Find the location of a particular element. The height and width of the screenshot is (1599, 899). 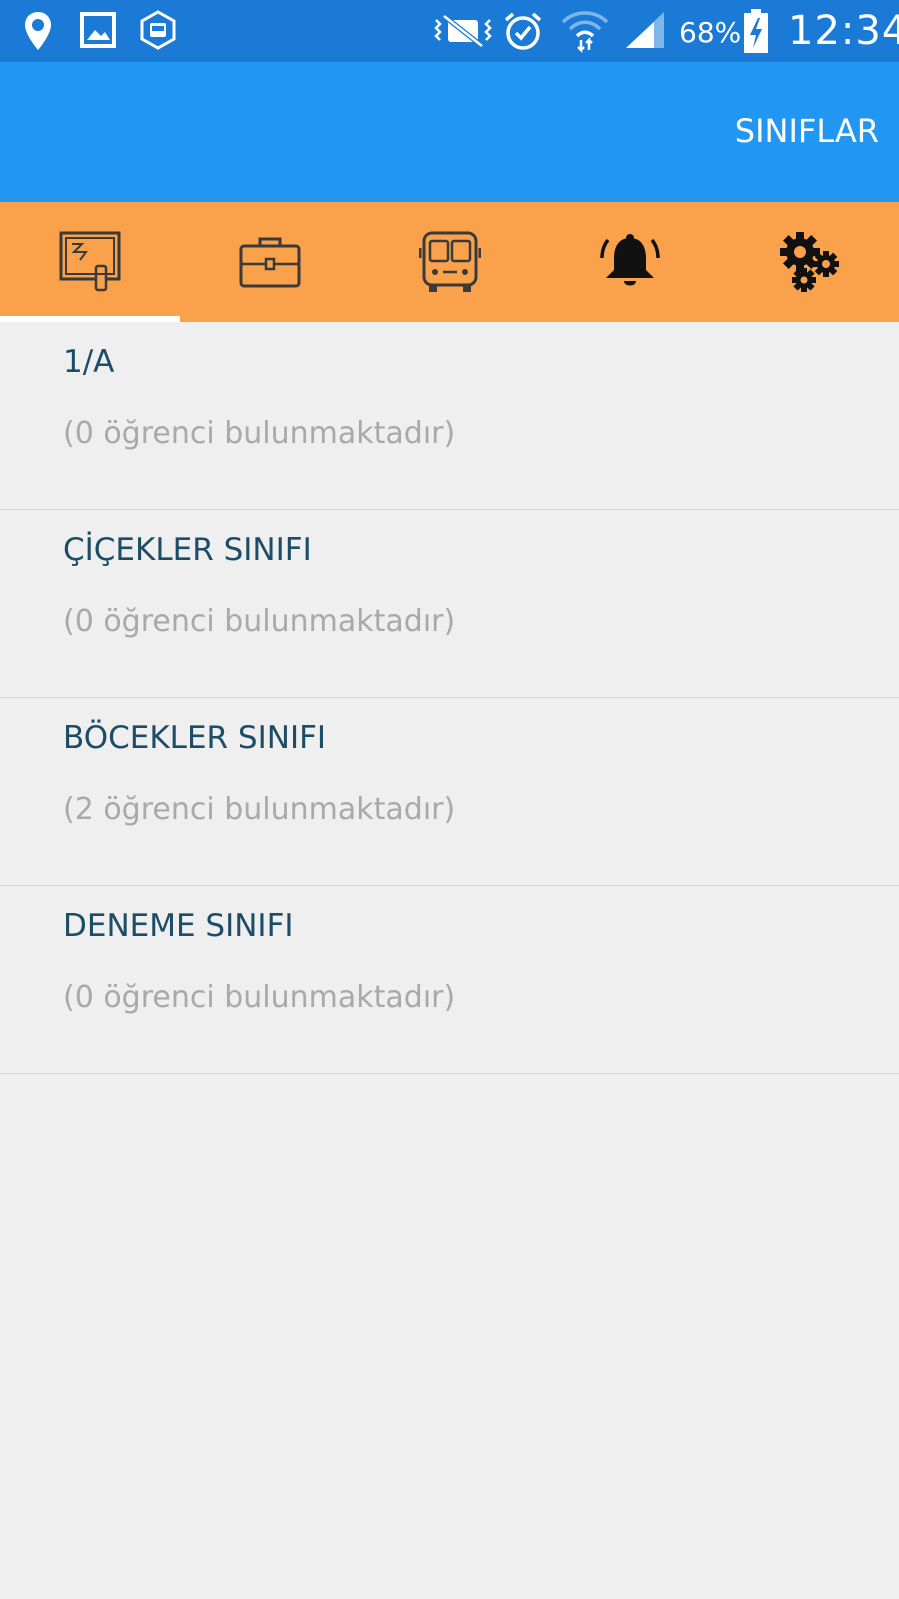

page-title: SINIFLAR is located at coordinates (806, 131).